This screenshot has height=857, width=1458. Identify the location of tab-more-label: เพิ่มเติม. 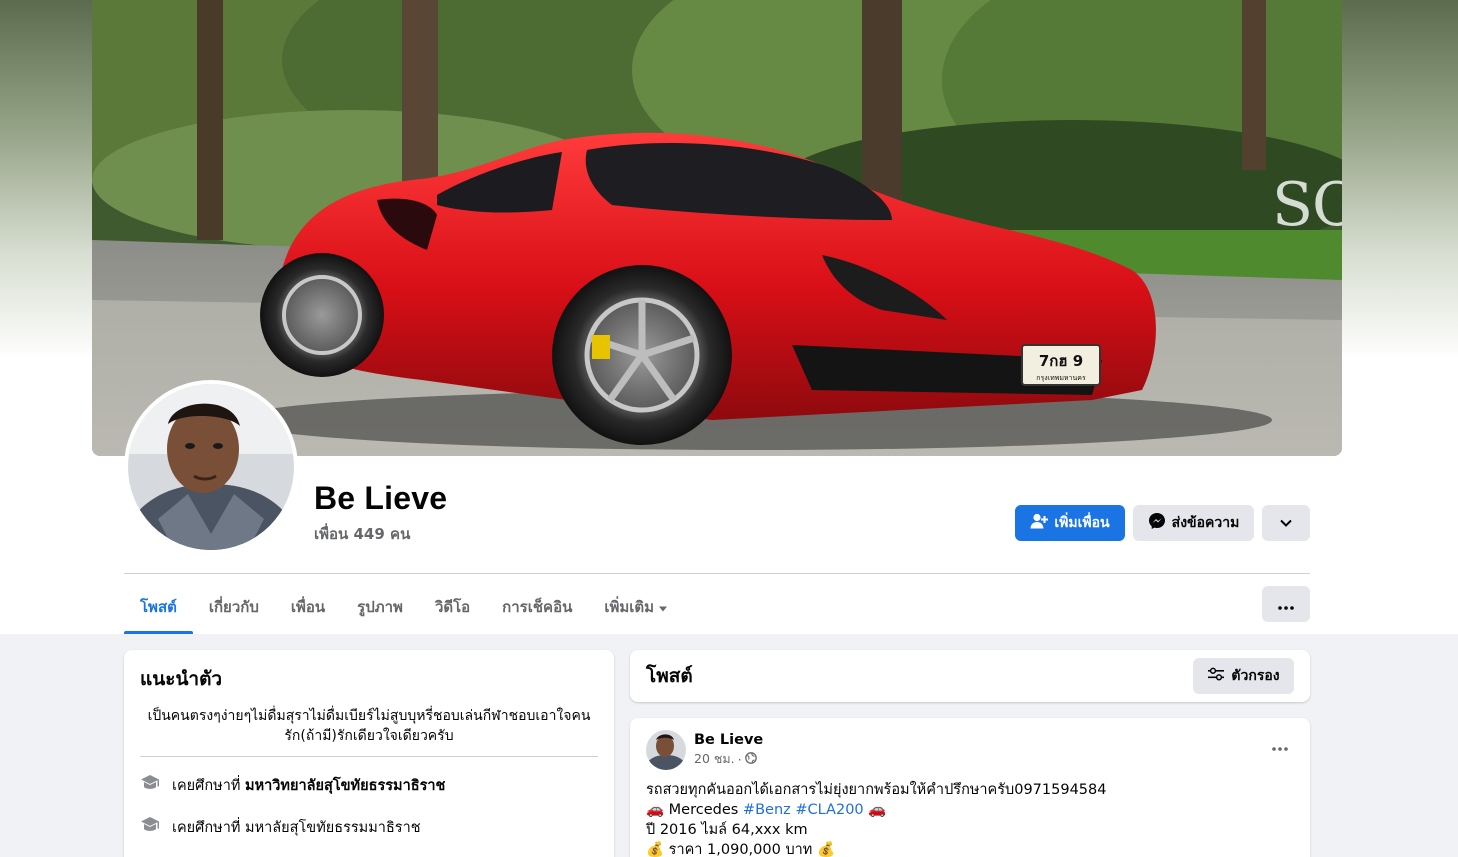
(629, 607).